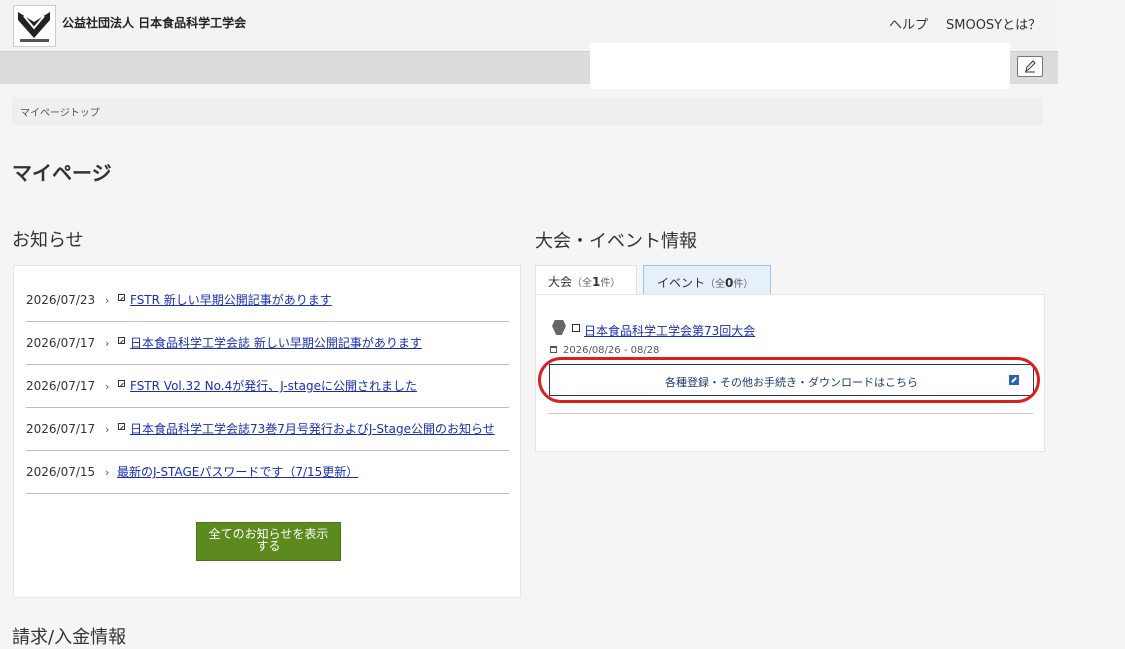  I want to click on event-logo-icon, so click(559, 327).